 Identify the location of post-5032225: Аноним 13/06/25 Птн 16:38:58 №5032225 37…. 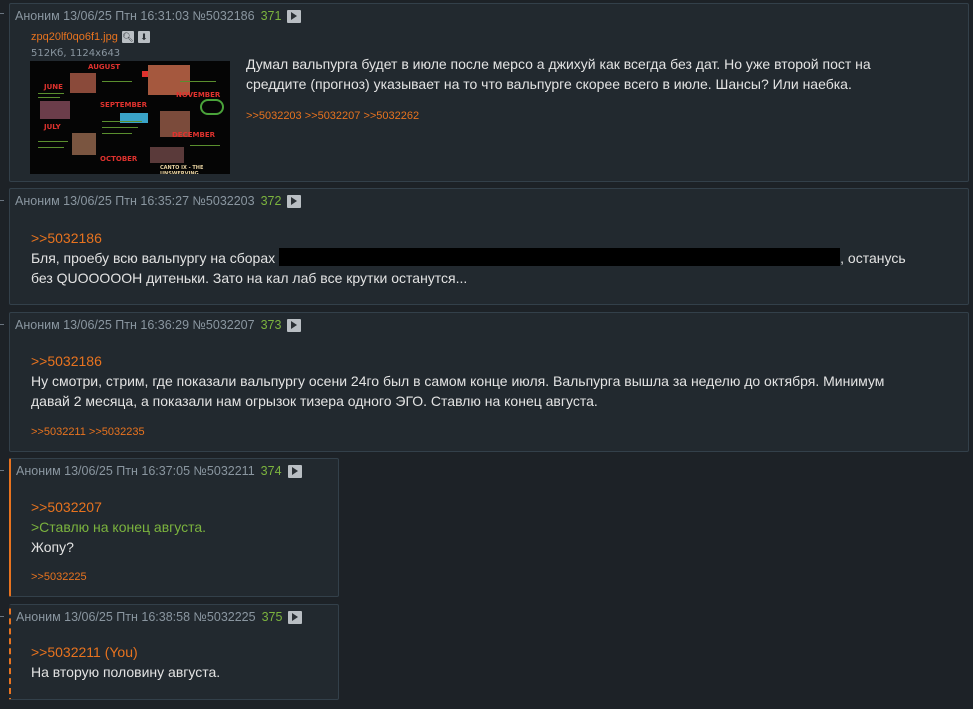
(174, 652).